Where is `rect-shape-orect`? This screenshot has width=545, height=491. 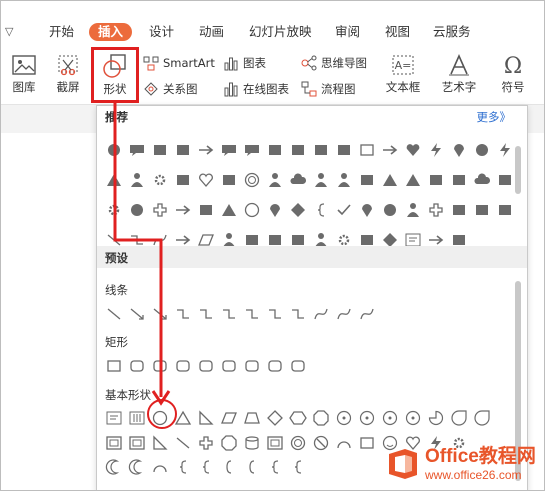
rect-shape-orect is located at coordinates (114, 366).